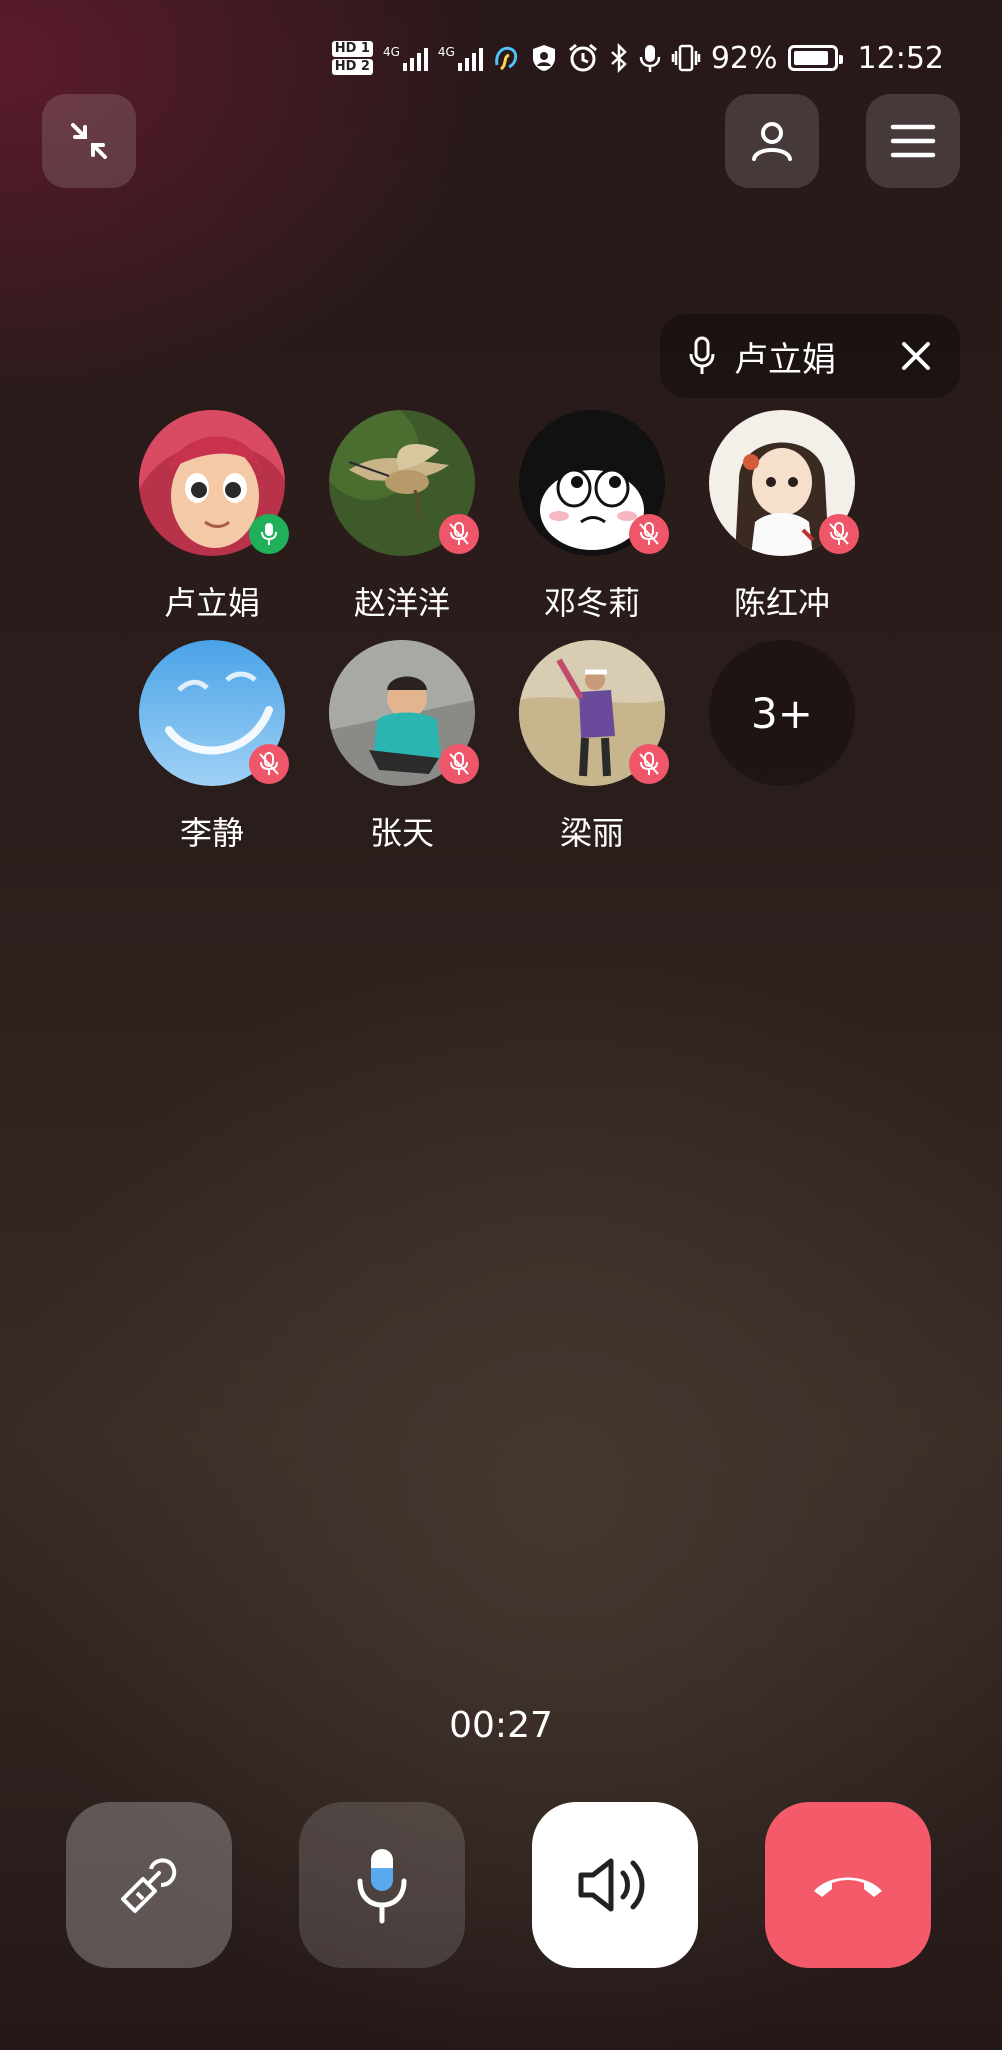  I want to click on shield-icon, so click(543, 58).